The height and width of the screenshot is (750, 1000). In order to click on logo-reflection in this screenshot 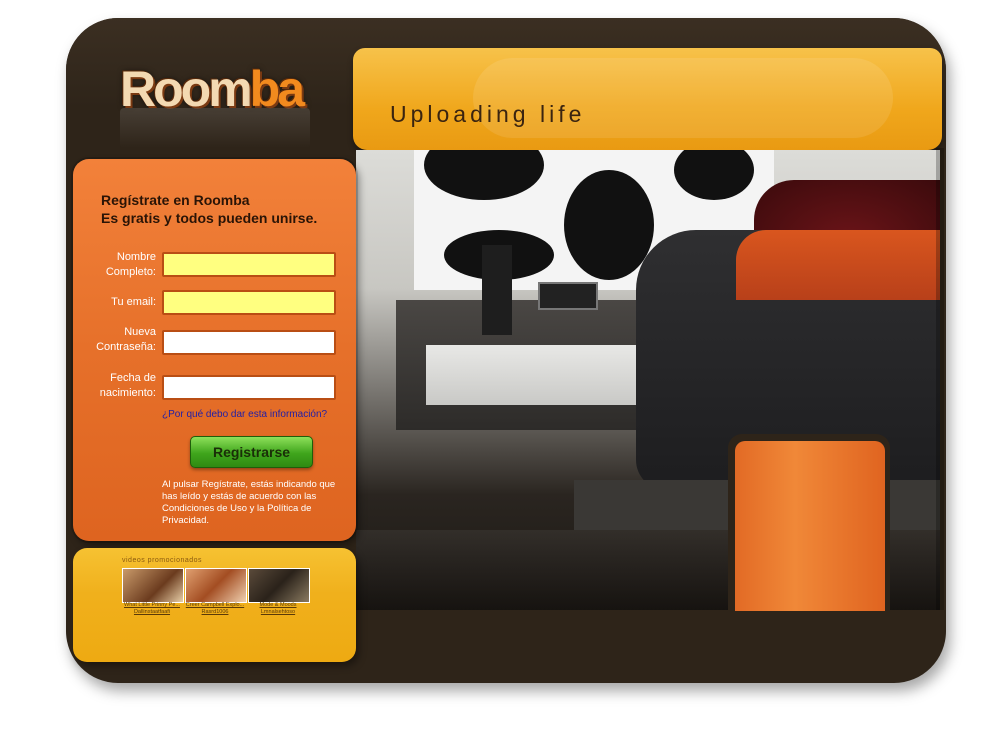, I will do `click(215, 128)`.